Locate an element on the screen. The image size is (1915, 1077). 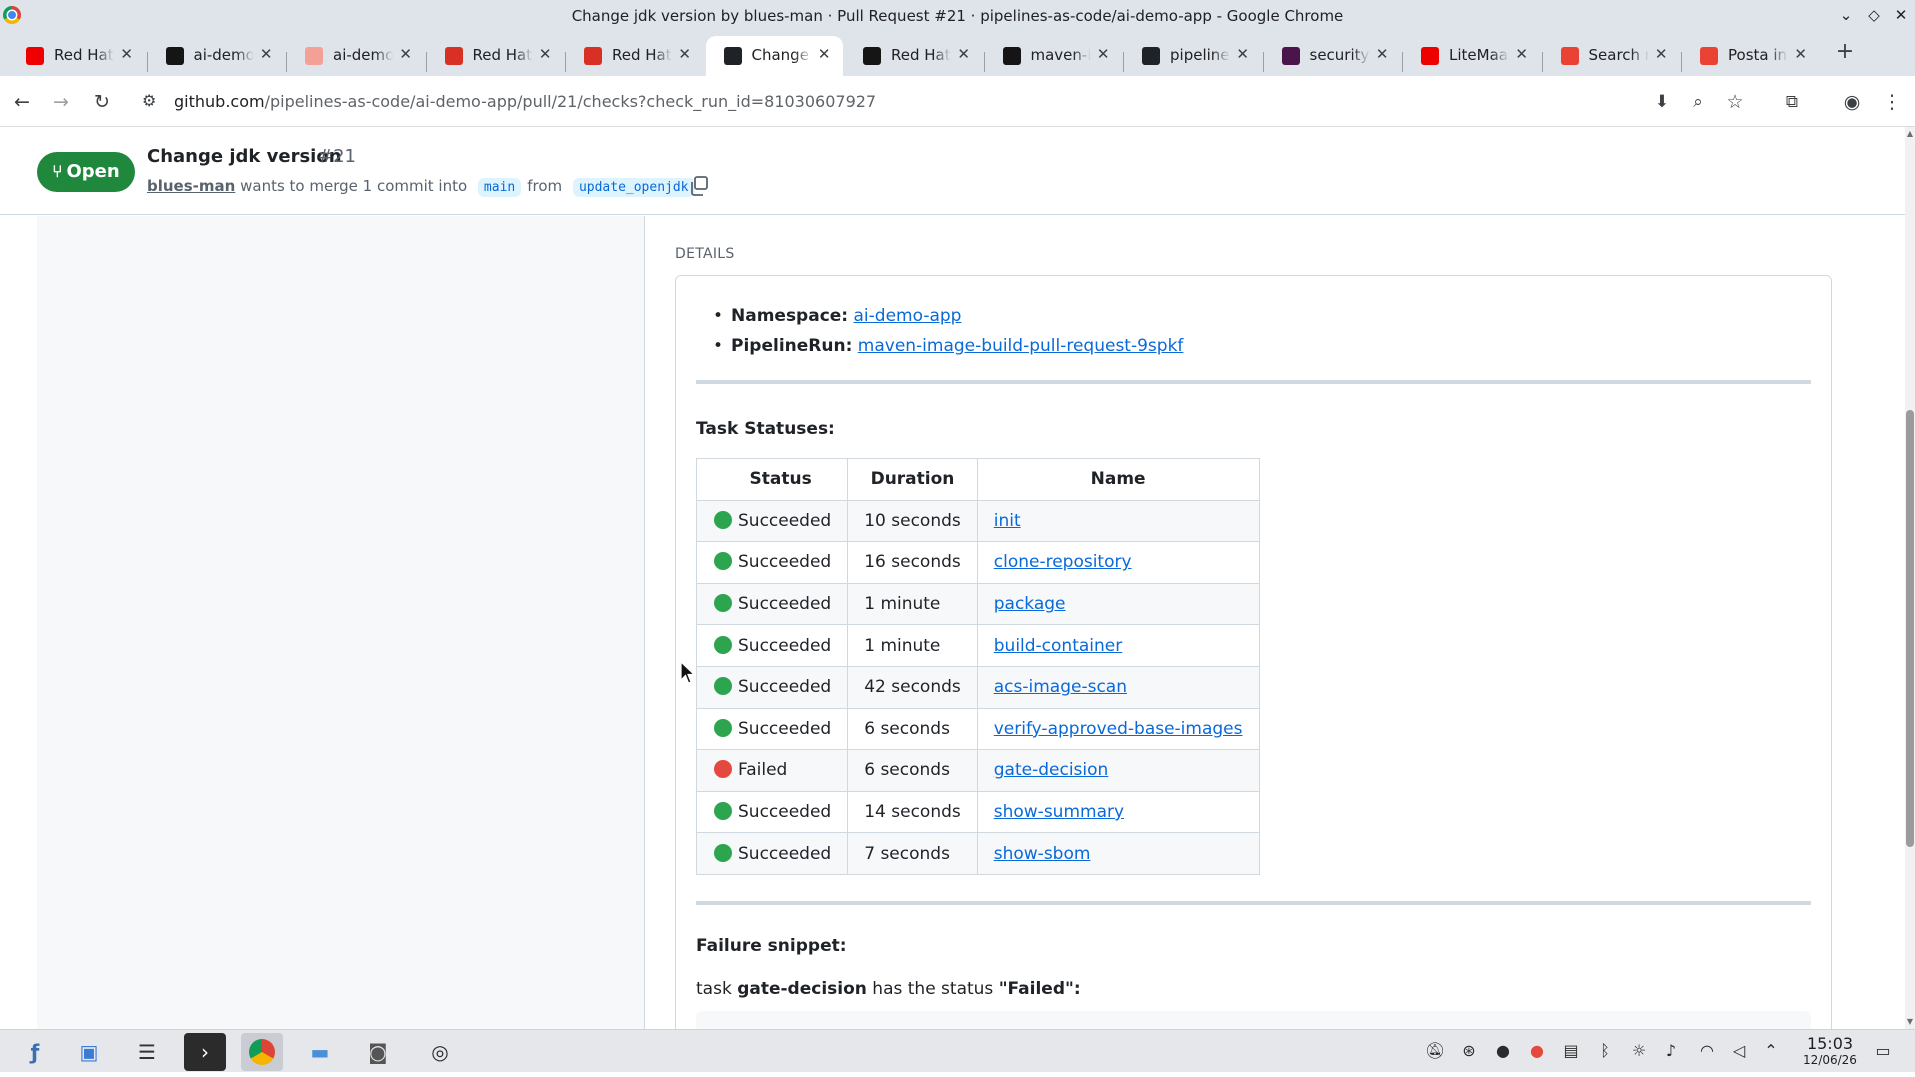
succeeded-status-icon is located at coordinates (723, 644).